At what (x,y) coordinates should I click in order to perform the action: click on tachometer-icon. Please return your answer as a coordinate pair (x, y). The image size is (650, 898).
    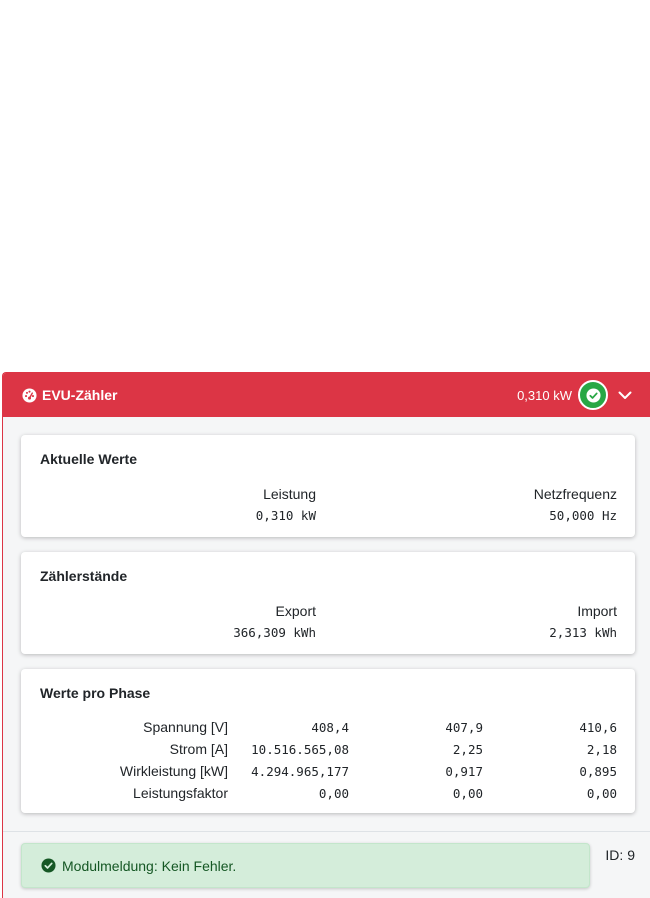
    Looking at the image, I should click on (29, 395).